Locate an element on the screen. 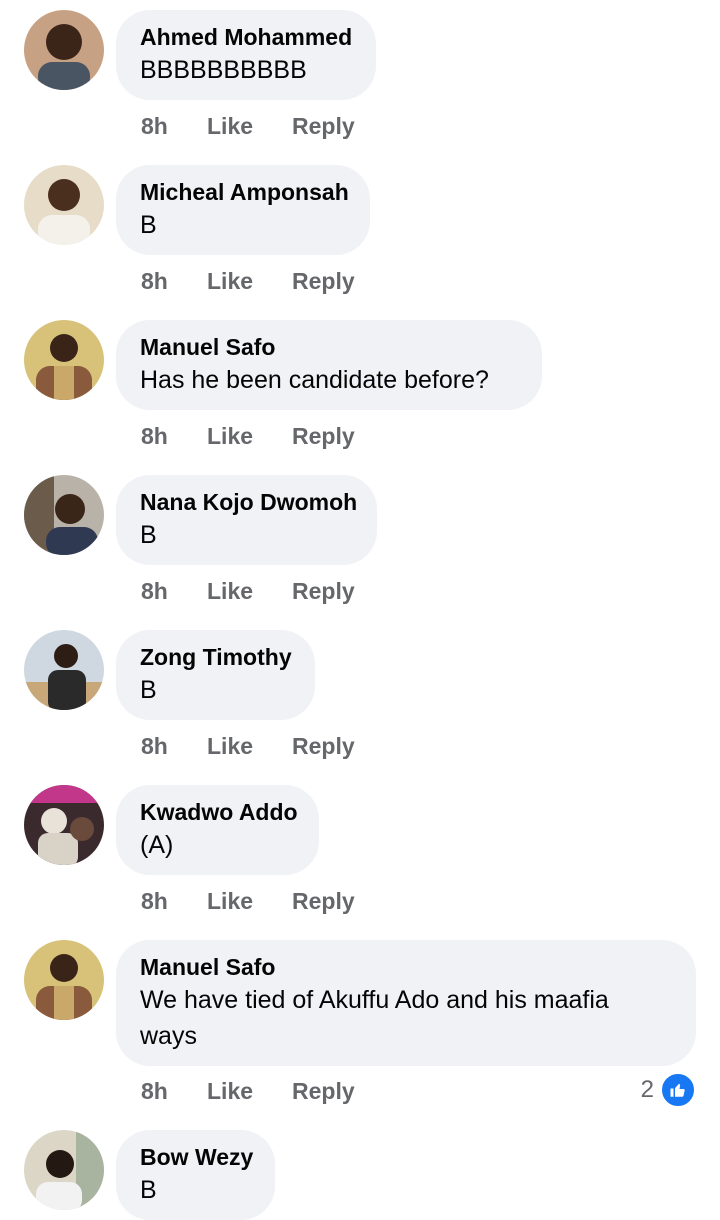 This screenshot has height=1220, width=720. comment-bubble: Bow Wezy B is located at coordinates (195, 1175).